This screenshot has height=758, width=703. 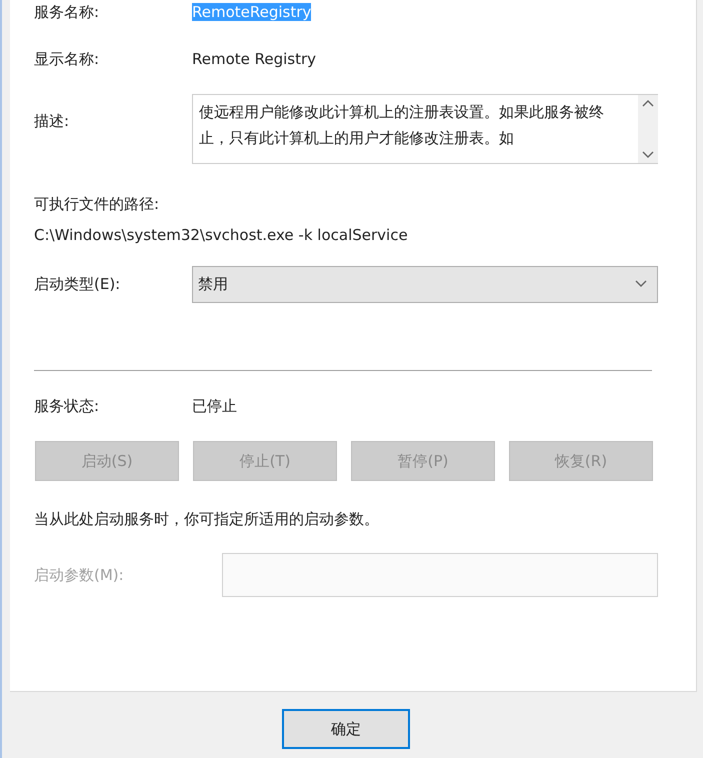 I want to click on field-label: 显示名称:, so click(x=67, y=59).